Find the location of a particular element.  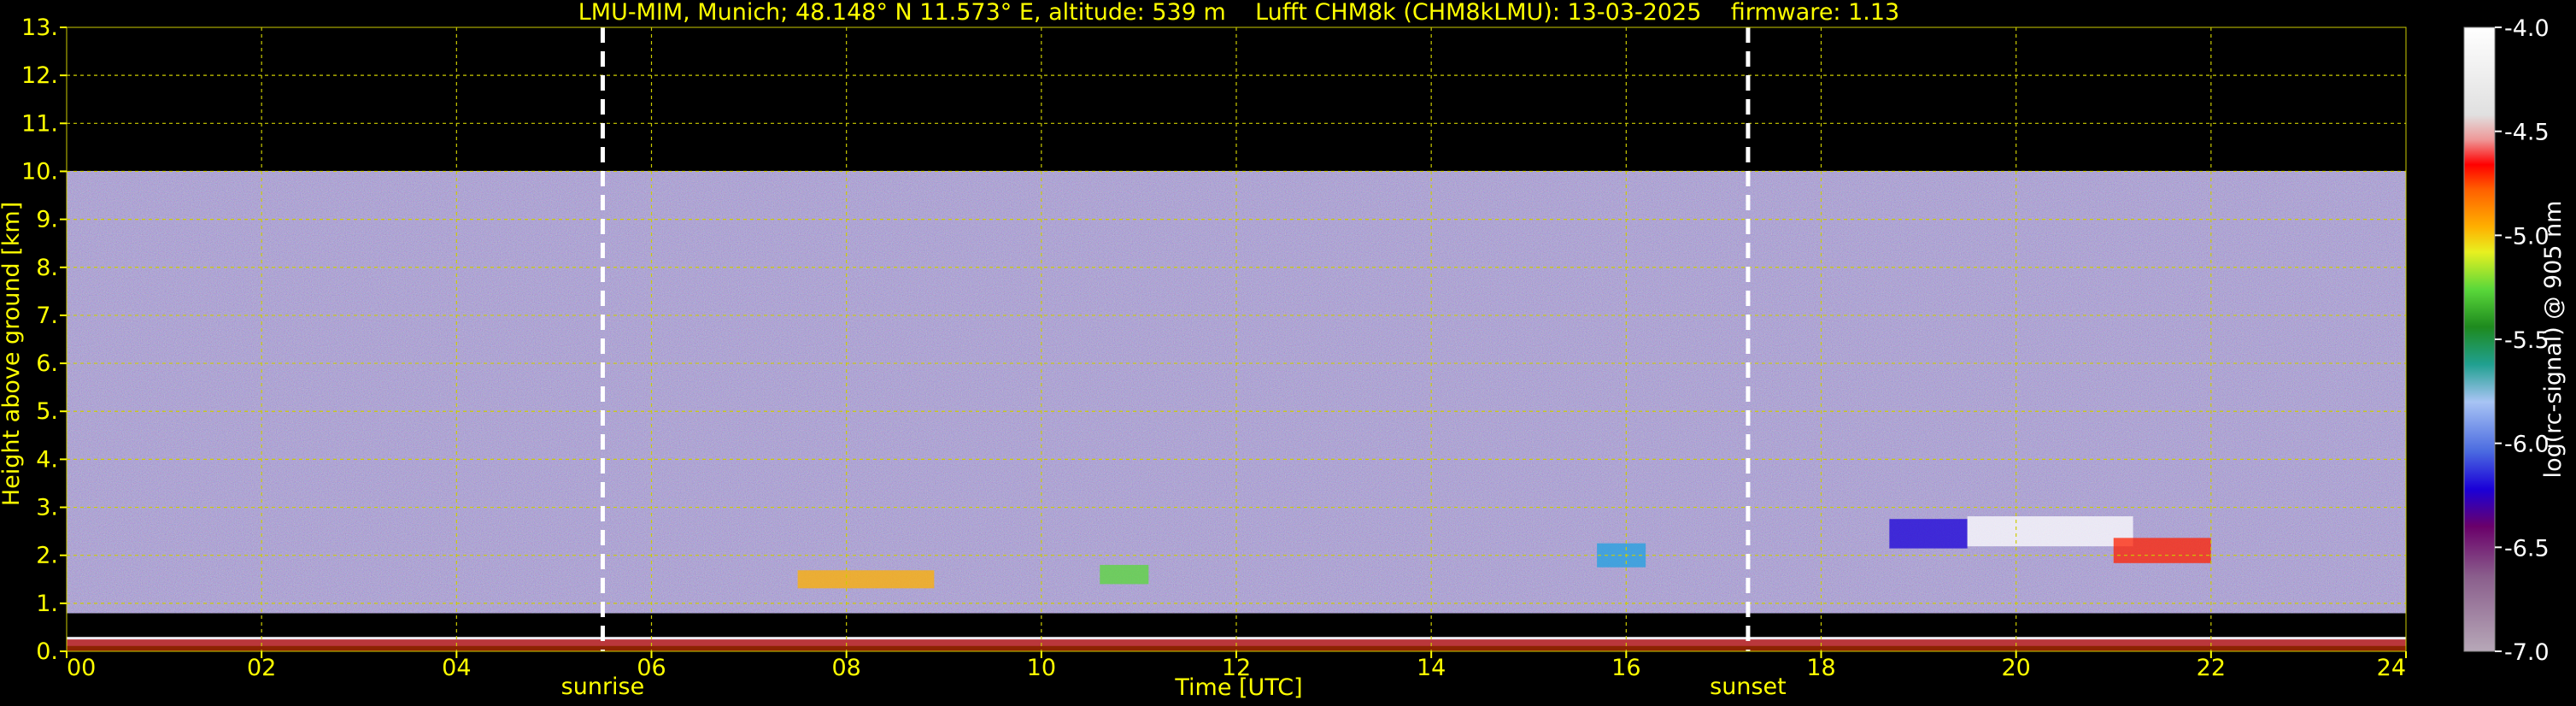

y-tick-label: 2. is located at coordinates (47, 556).